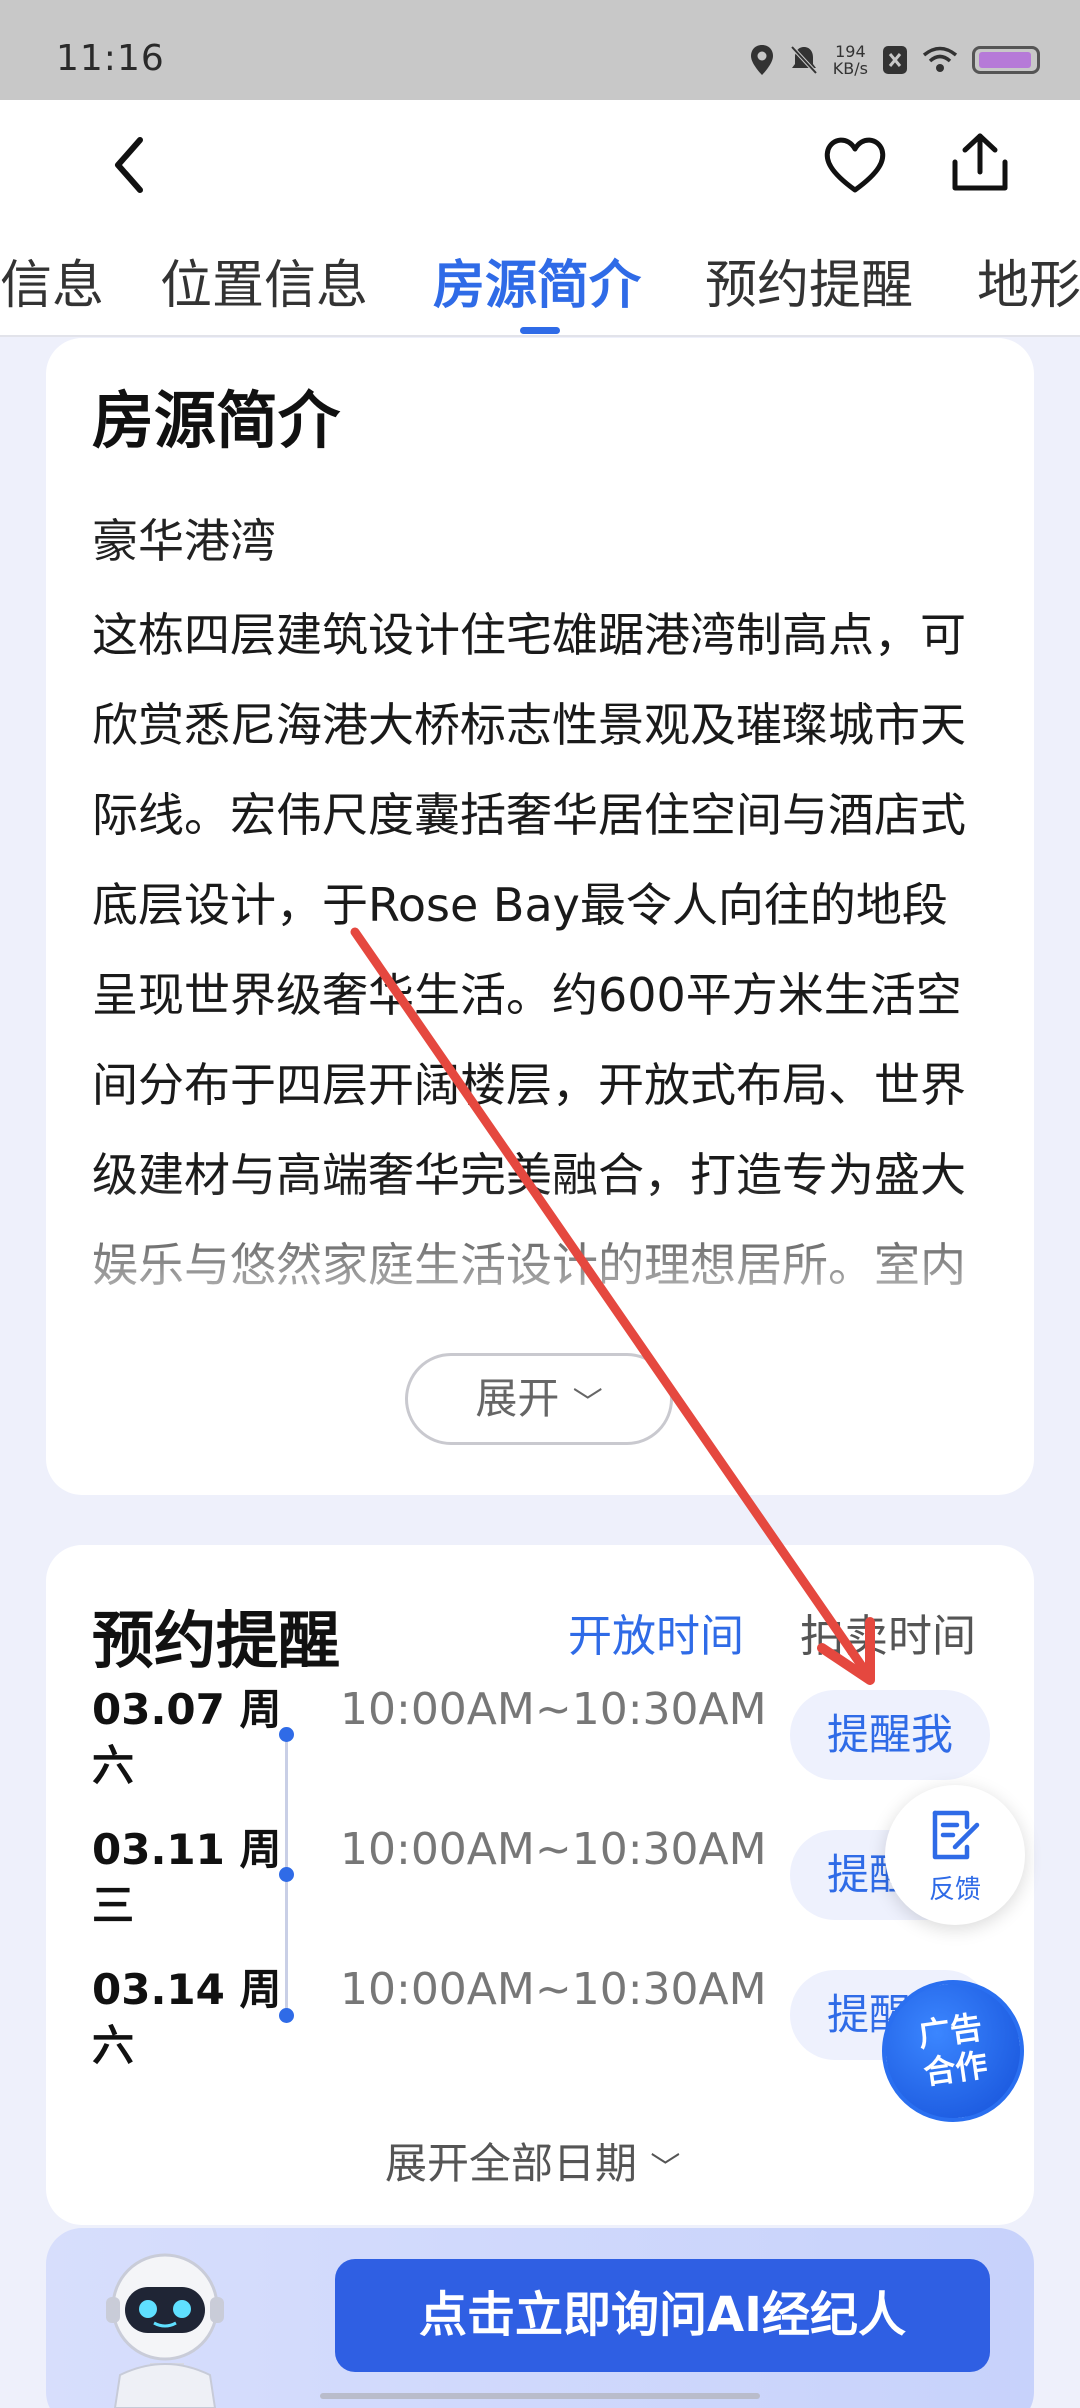 Image resolution: width=1080 pixels, height=2408 pixels. What do you see at coordinates (809, 280) in the screenshot?
I see `tab-booking: 预约提醒` at bounding box center [809, 280].